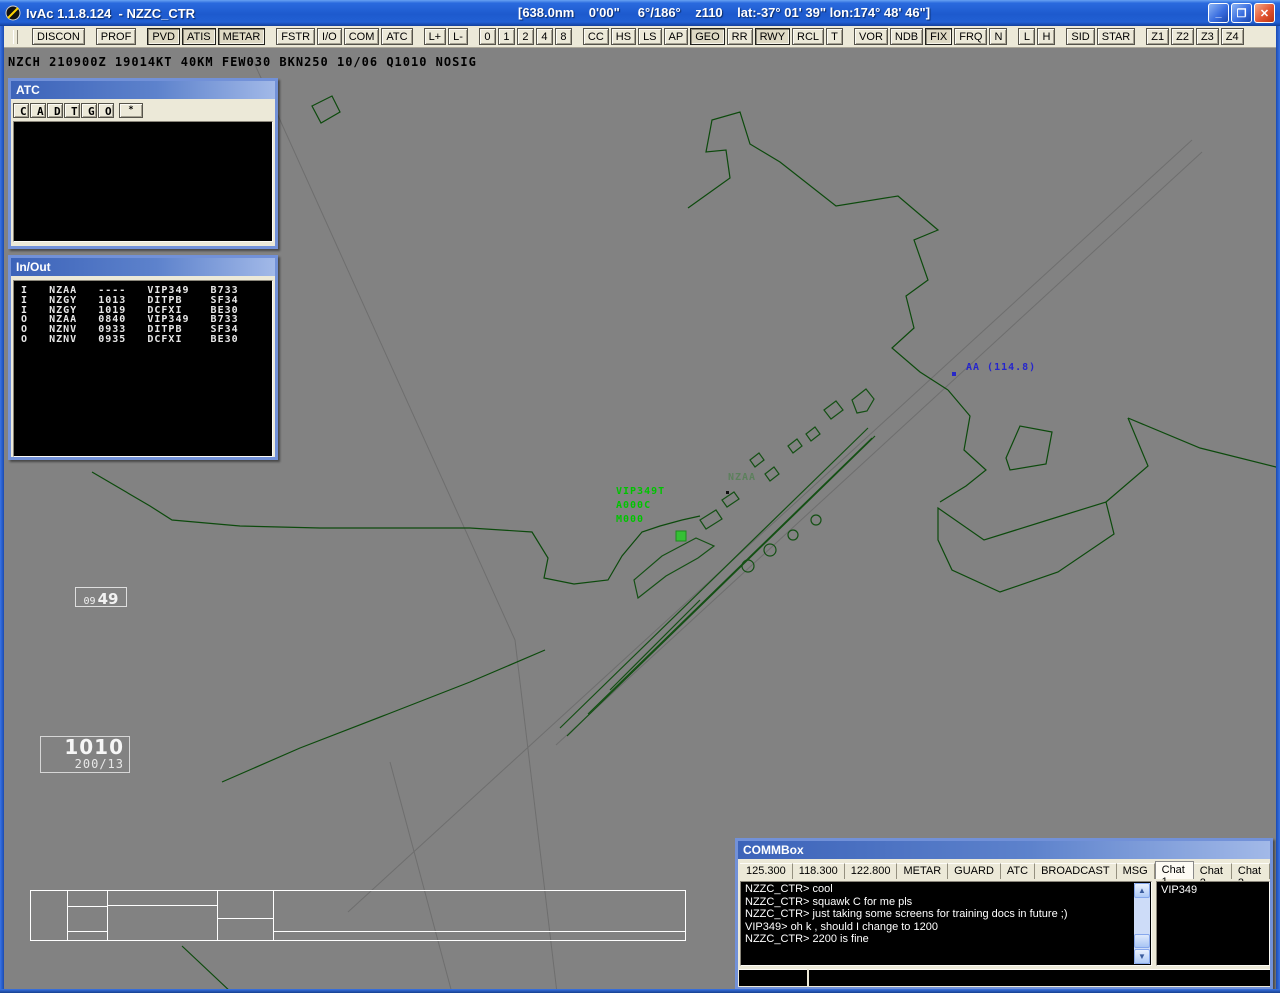  Describe the element at coordinates (1213, 923) in the screenshot. I see `station-list: VIP349` at that location.